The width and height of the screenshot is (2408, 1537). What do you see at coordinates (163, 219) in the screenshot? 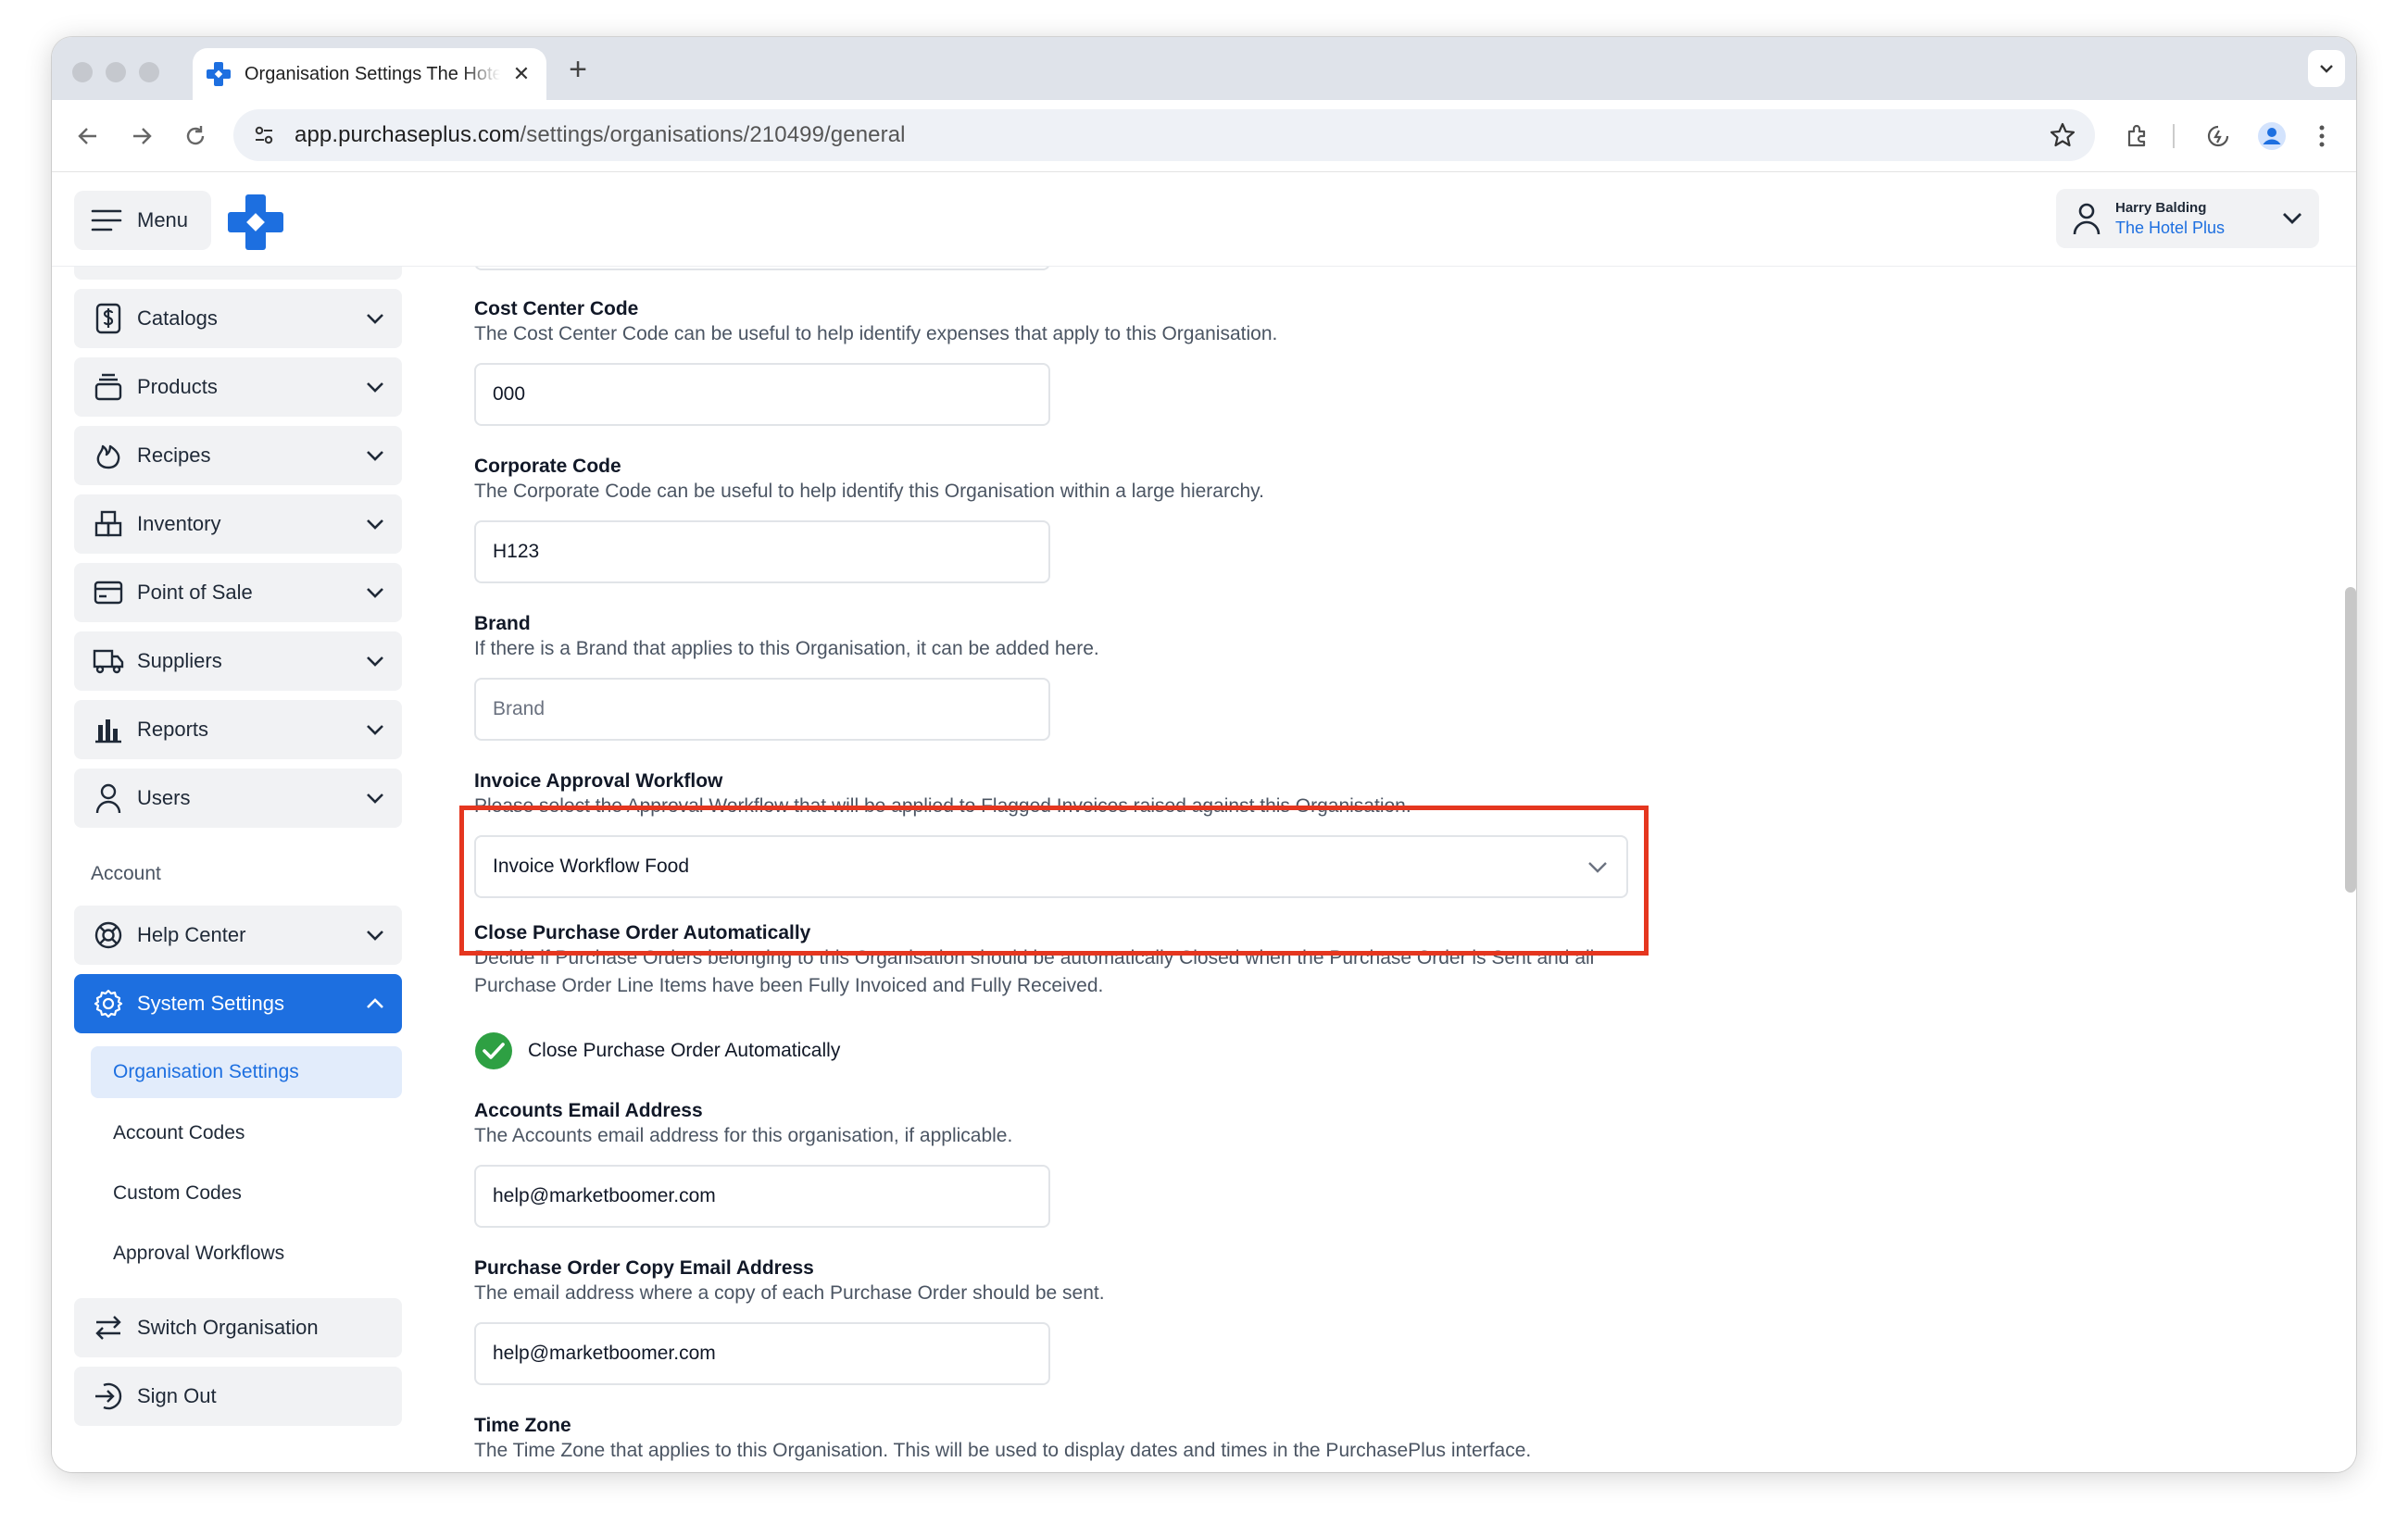
I see `menu-label: Menu` at bounding box center [163, 219].